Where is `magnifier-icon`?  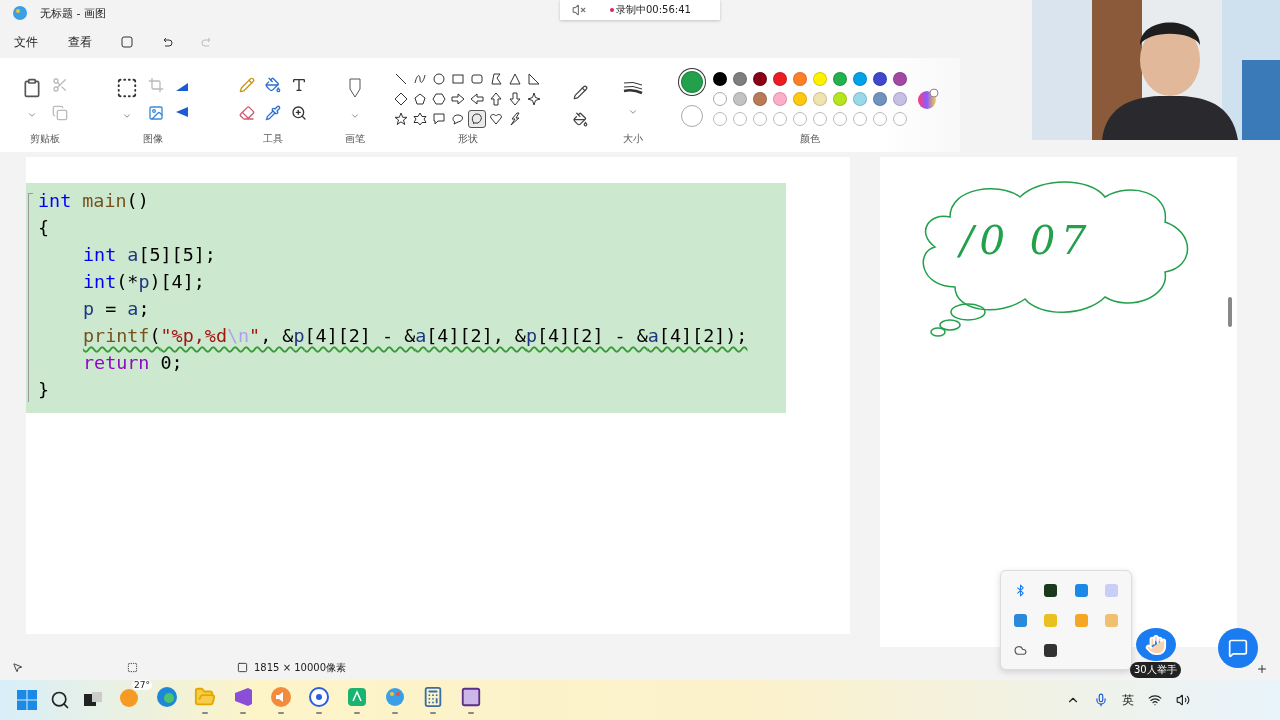 magnifier-icon is located at coordinates (298, 113).